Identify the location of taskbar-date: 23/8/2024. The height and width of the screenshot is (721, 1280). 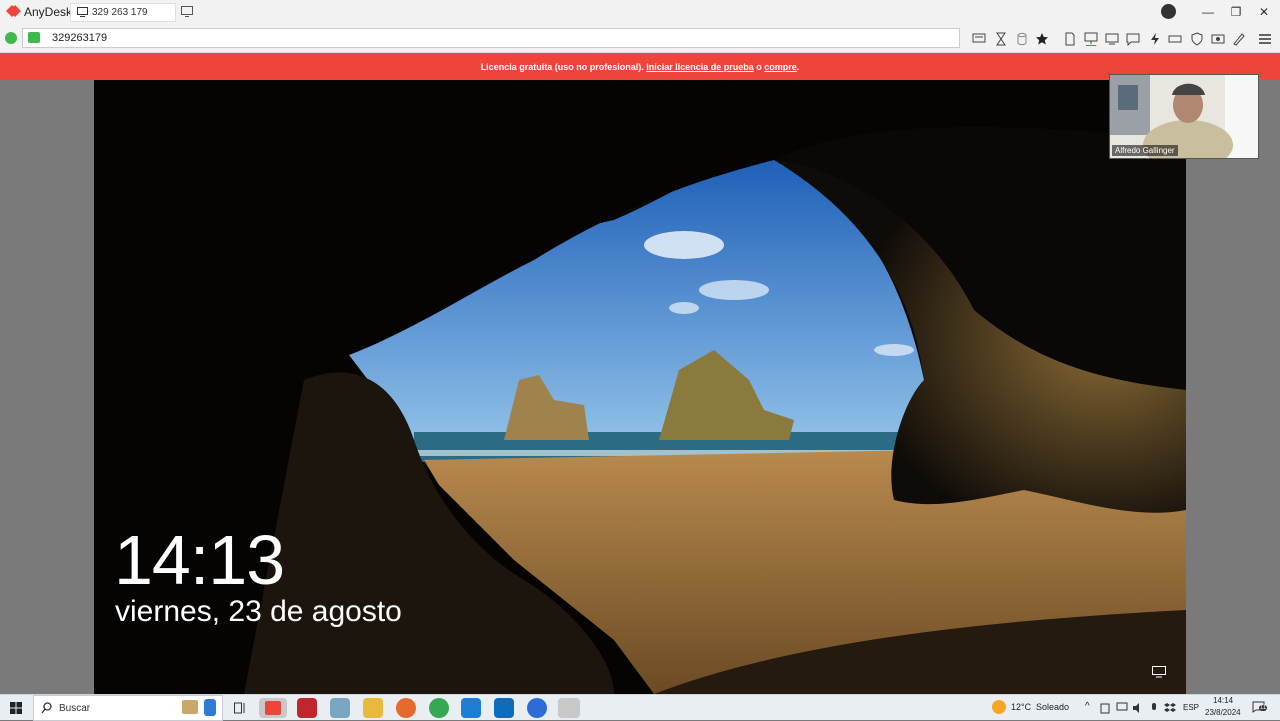
(1223, 712).